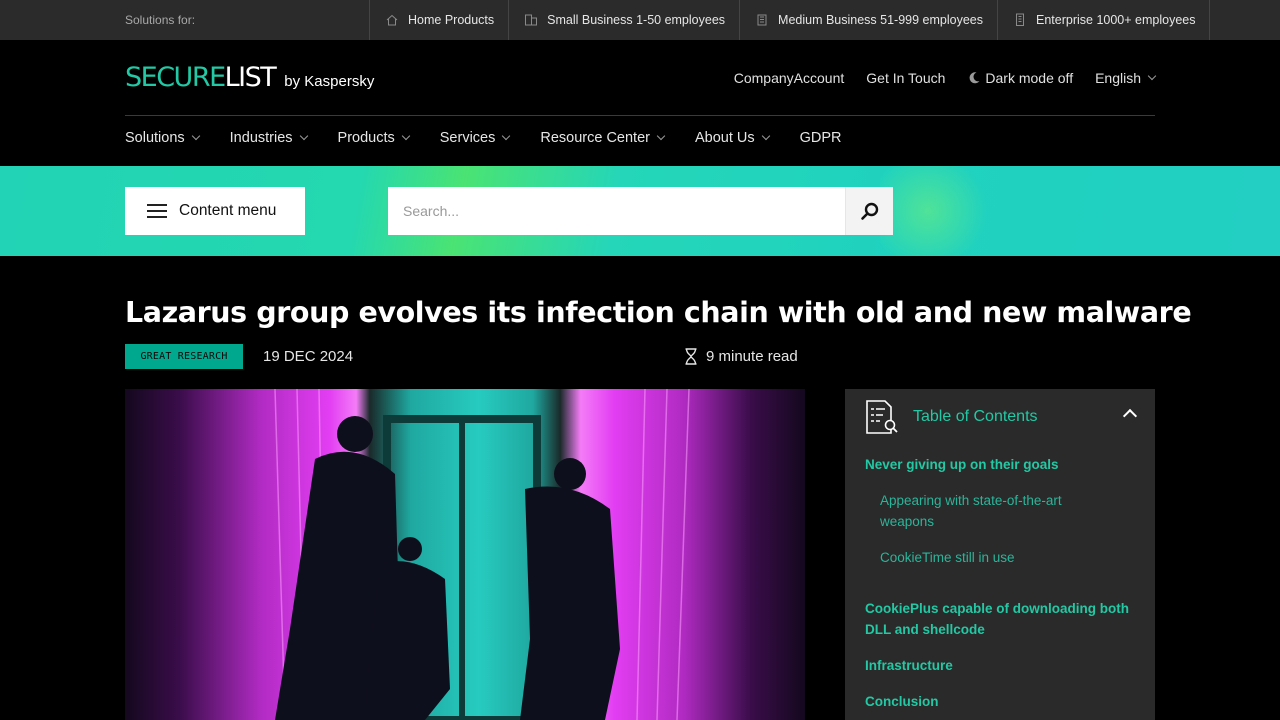 The height and width of the screenshot is (720, 1280). What do you see at coordinates (1130, 416) in the screenshot?
I see `chevron-up-icon` at bounding box center [1130, 416].